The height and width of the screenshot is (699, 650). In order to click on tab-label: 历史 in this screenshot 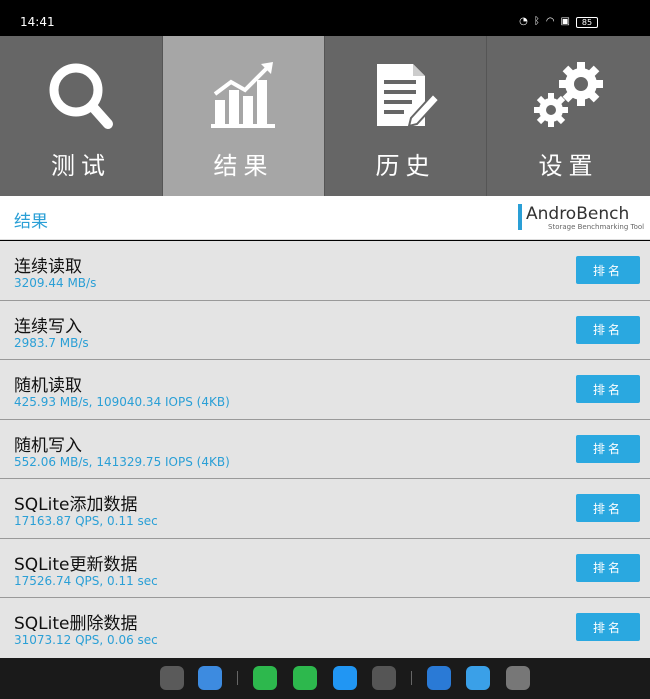, I will do `click(405, 166)`.